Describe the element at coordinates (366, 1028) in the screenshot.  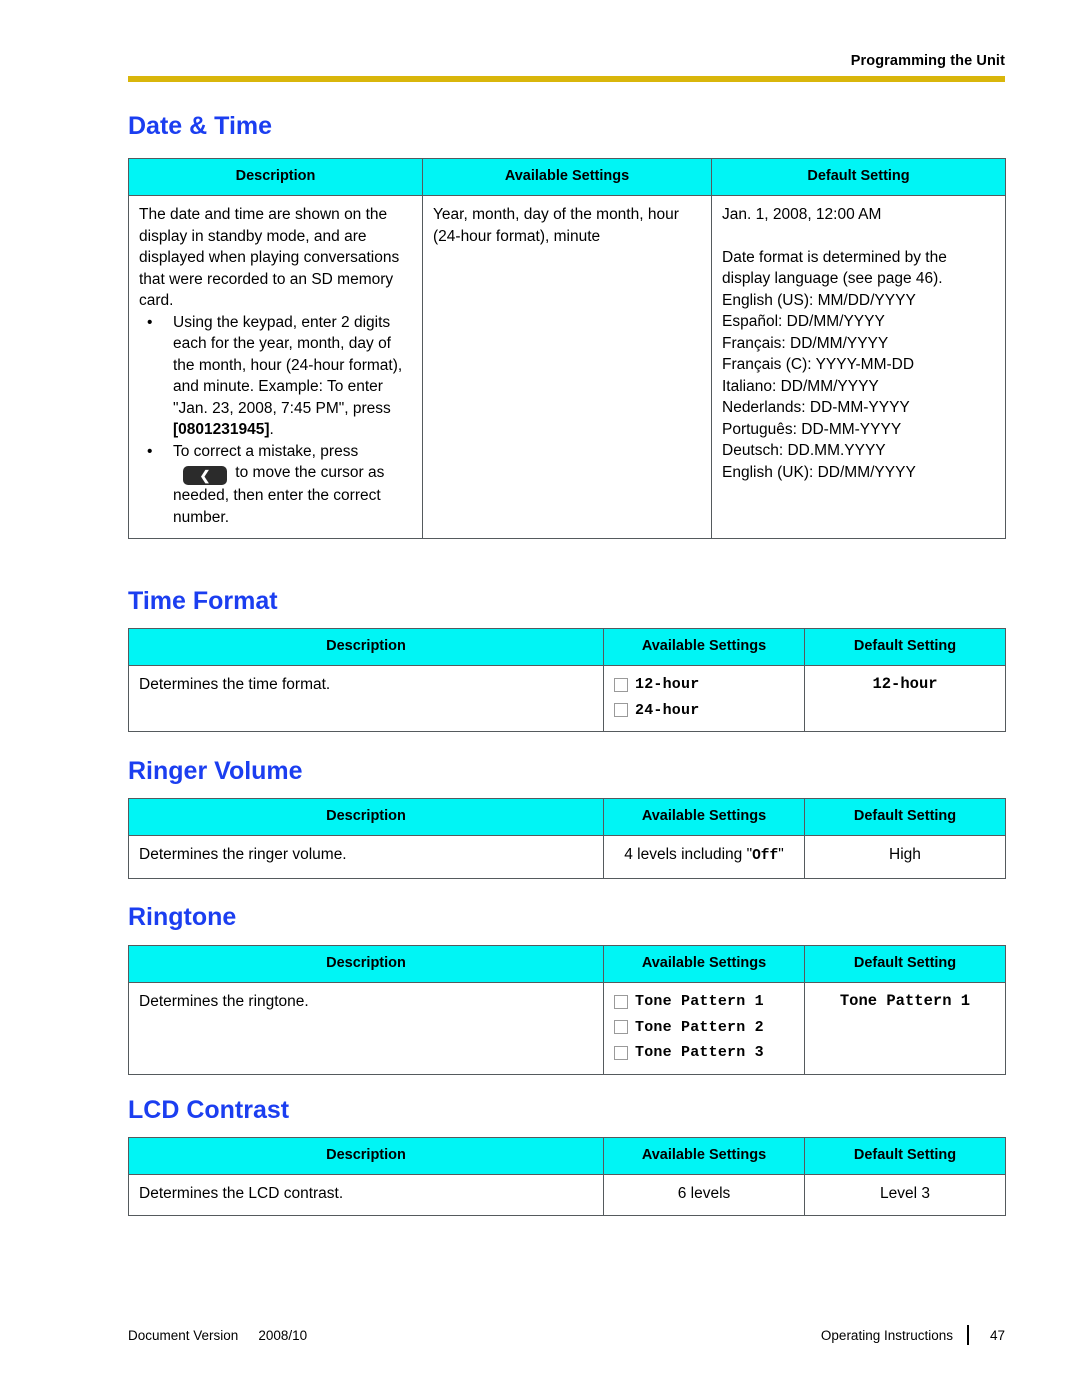
I see `cell-description: Determines the ringtone.` at that location.